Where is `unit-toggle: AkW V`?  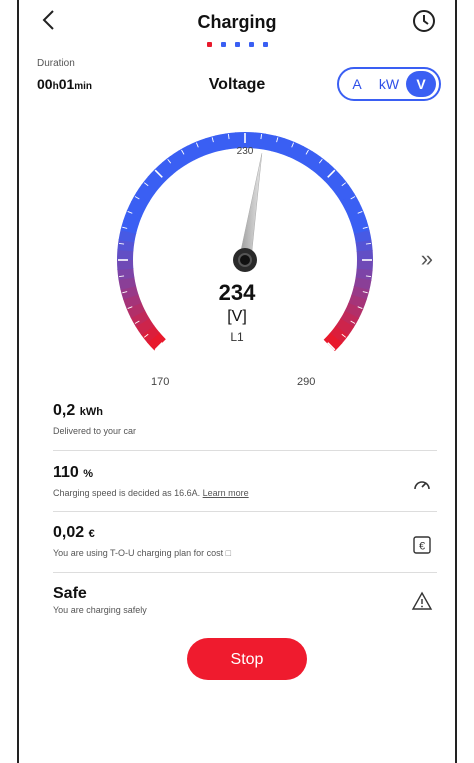 unit-toggle: AkW V is located at coordinates (389, 84).